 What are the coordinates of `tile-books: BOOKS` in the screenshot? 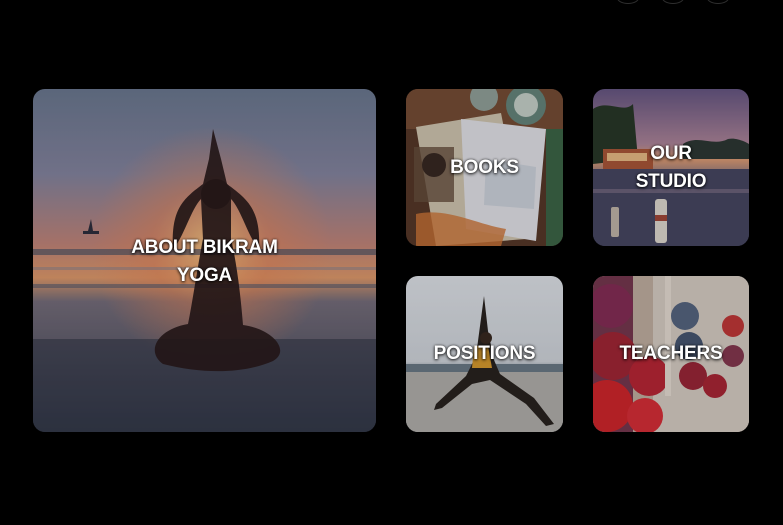 It's located at (484, 167).